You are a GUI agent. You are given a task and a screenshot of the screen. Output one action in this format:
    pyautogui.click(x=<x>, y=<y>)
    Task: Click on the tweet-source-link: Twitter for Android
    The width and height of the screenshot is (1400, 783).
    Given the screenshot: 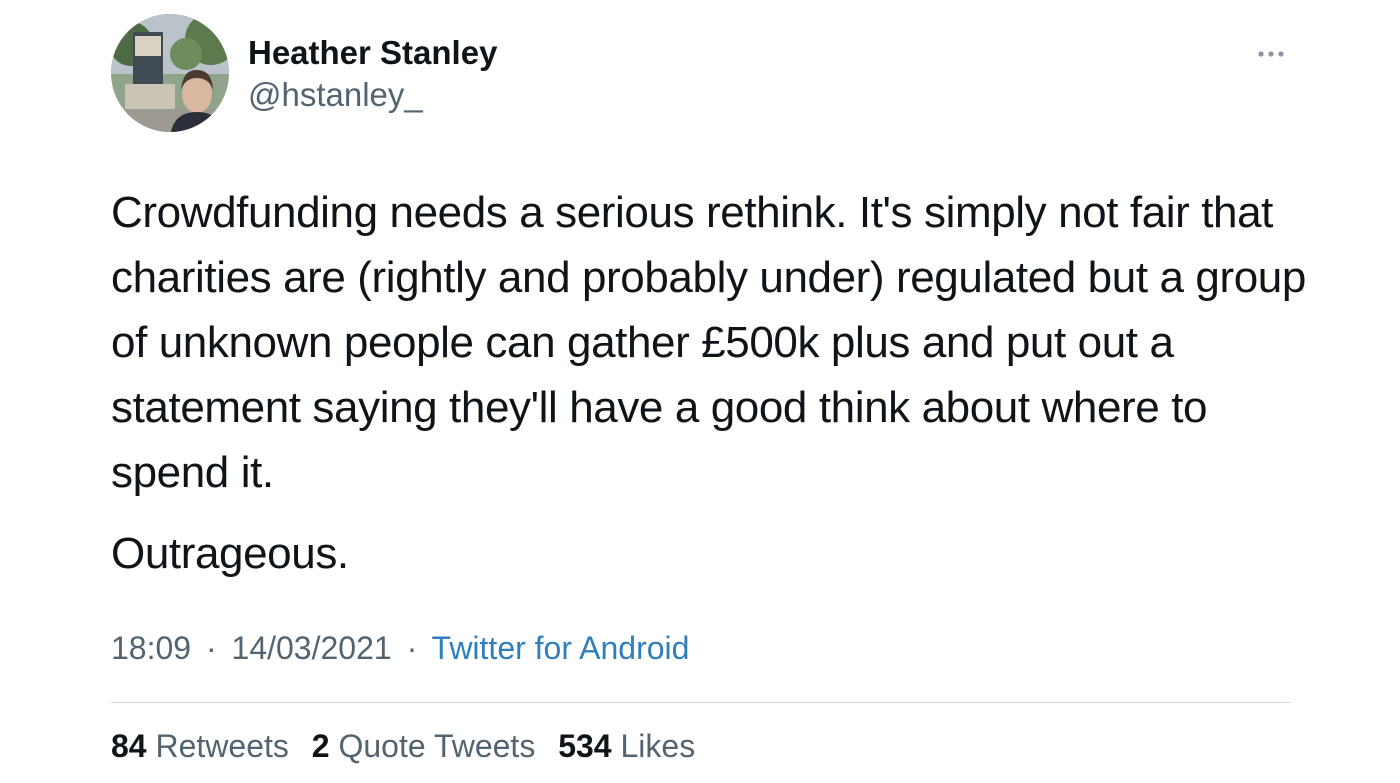 What is the action you would take?
    pyautogui.click(x=561, y=648)
    